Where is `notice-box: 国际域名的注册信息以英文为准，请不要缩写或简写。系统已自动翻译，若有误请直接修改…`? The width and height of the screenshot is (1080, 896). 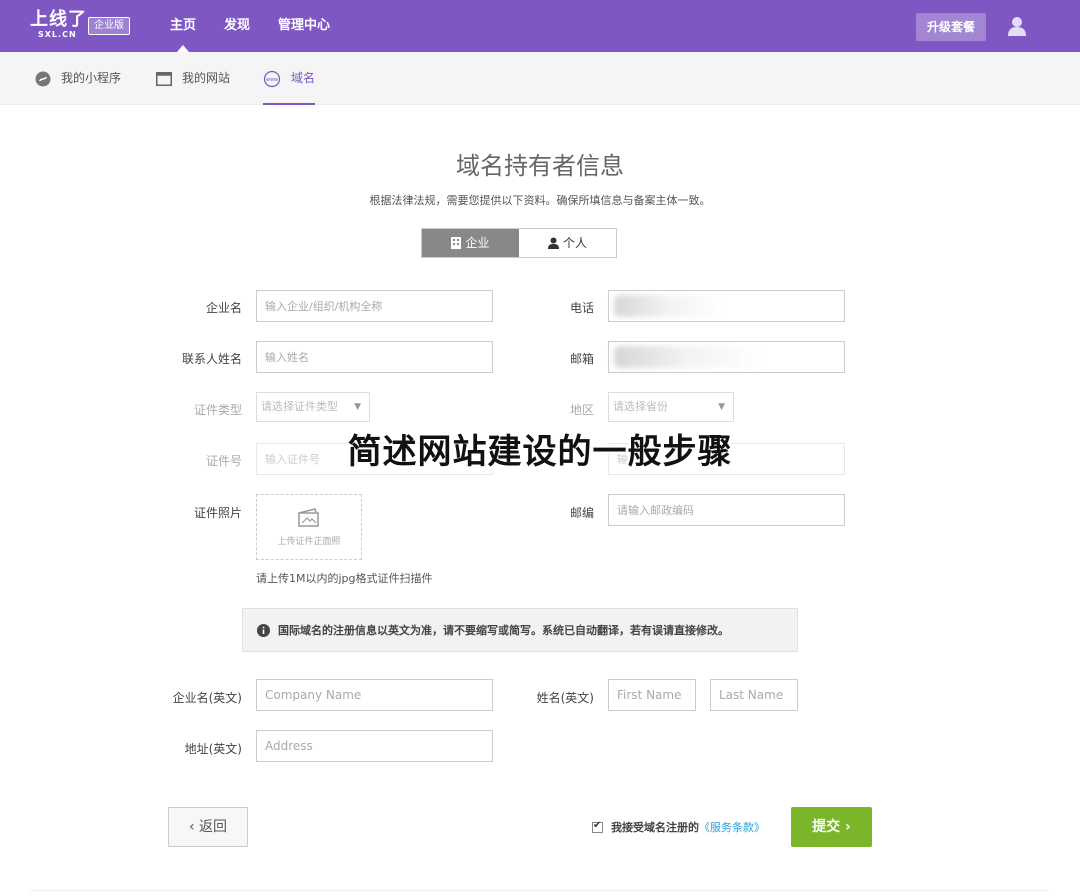
notice-box: 国际域名的注册信息以英文为准，请不要缩写或简写。系统已自动翻译，若有误请直接修改… is located at coordinates (520, 630).